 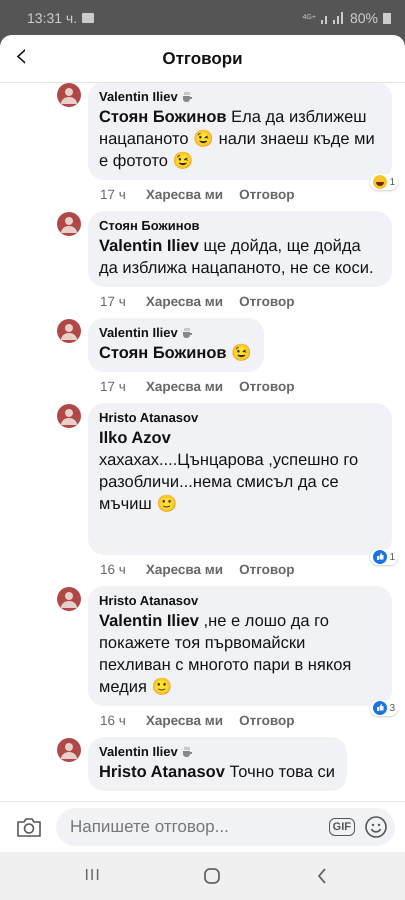 I want to click on status-time: 13:31 ч., so click(x=52, y=18).